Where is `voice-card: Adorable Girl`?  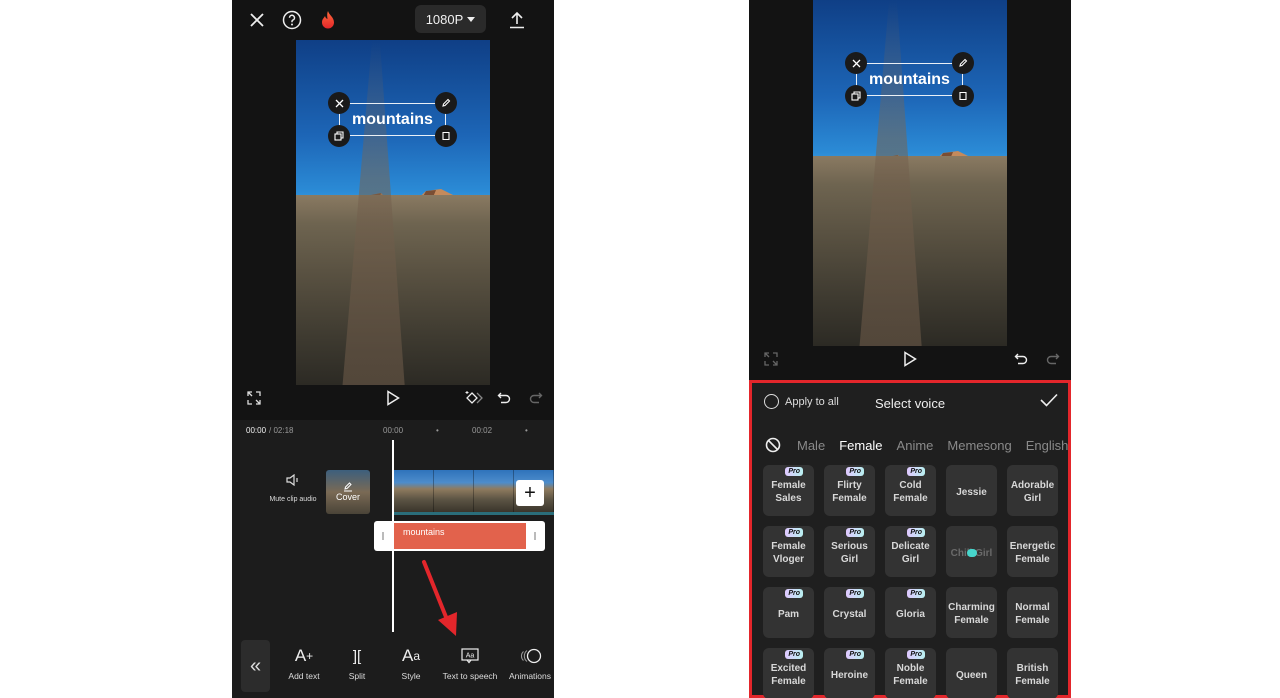
voice-card: Adorable Girl is located at coordinates (1032, 490).